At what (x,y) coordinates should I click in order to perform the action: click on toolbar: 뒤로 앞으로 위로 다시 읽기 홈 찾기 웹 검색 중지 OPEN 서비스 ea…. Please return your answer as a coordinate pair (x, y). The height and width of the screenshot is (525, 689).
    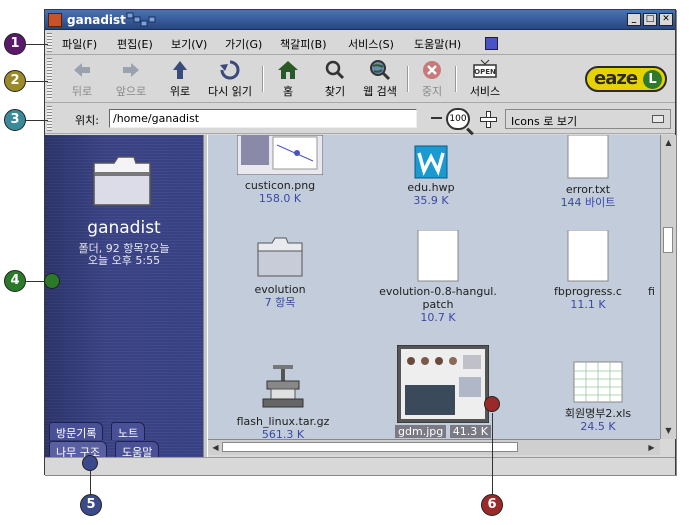
    Looking at the image, I should click on (360, 79).